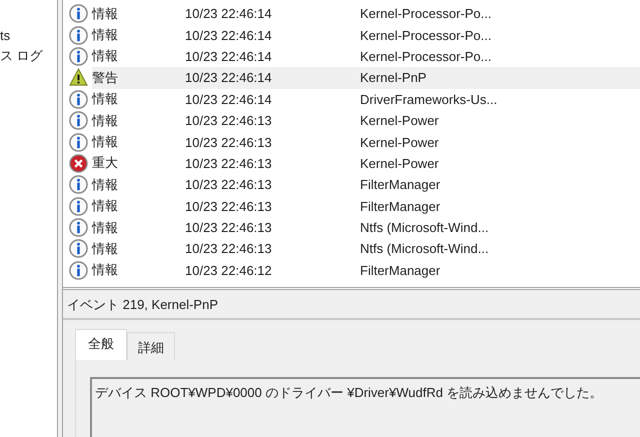 The width and height of the screenshot is (640, 437). I want to click on tab: 詳細, so click(151, 346).